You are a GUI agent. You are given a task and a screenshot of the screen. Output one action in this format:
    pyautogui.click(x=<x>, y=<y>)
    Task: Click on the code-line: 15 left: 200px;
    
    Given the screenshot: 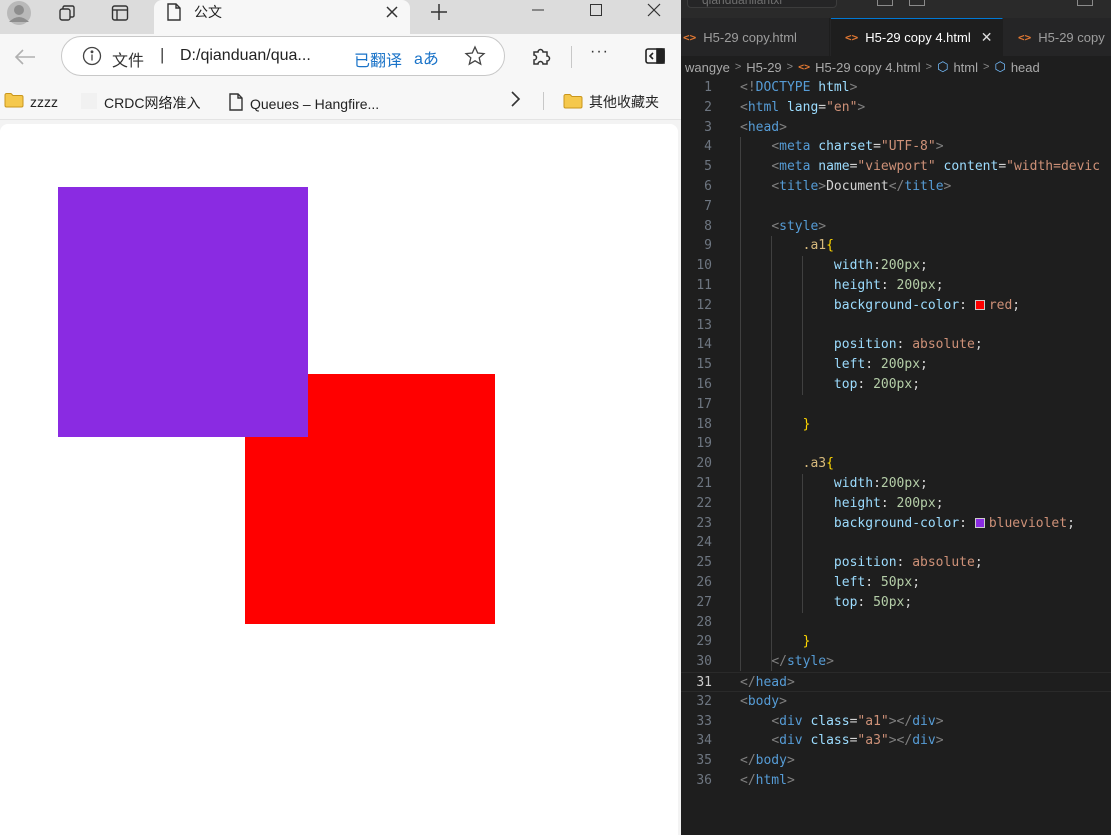 What is the action you would take?
    pyautogui.click(x=896, y=365)
    